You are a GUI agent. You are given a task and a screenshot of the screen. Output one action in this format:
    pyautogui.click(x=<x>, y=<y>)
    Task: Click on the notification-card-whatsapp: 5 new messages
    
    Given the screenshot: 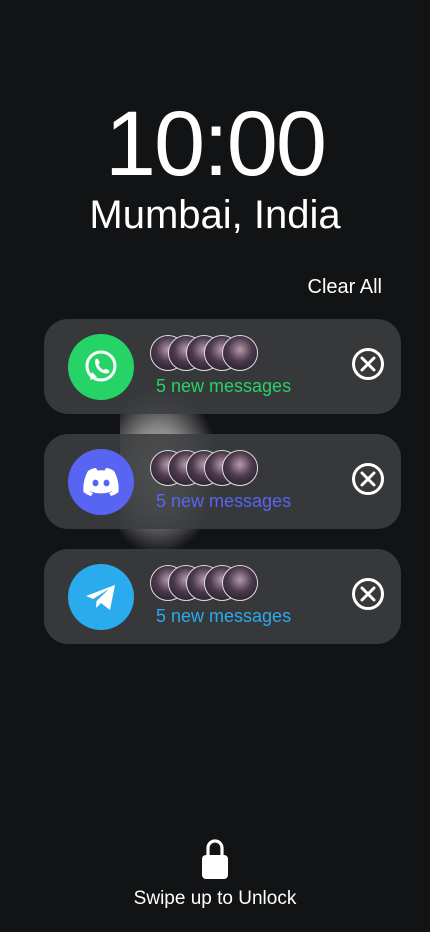 What is the action you would take?
    pyautogui.click(x=222, y=366)
    